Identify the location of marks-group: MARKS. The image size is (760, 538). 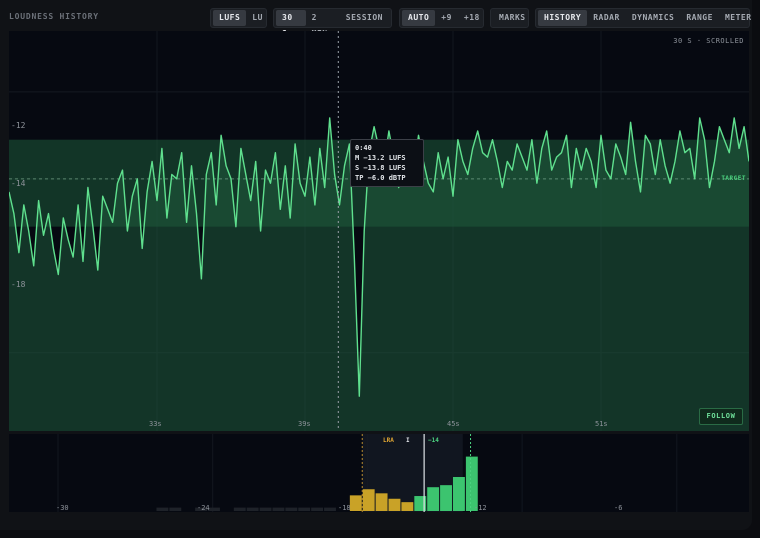
(509, 18).